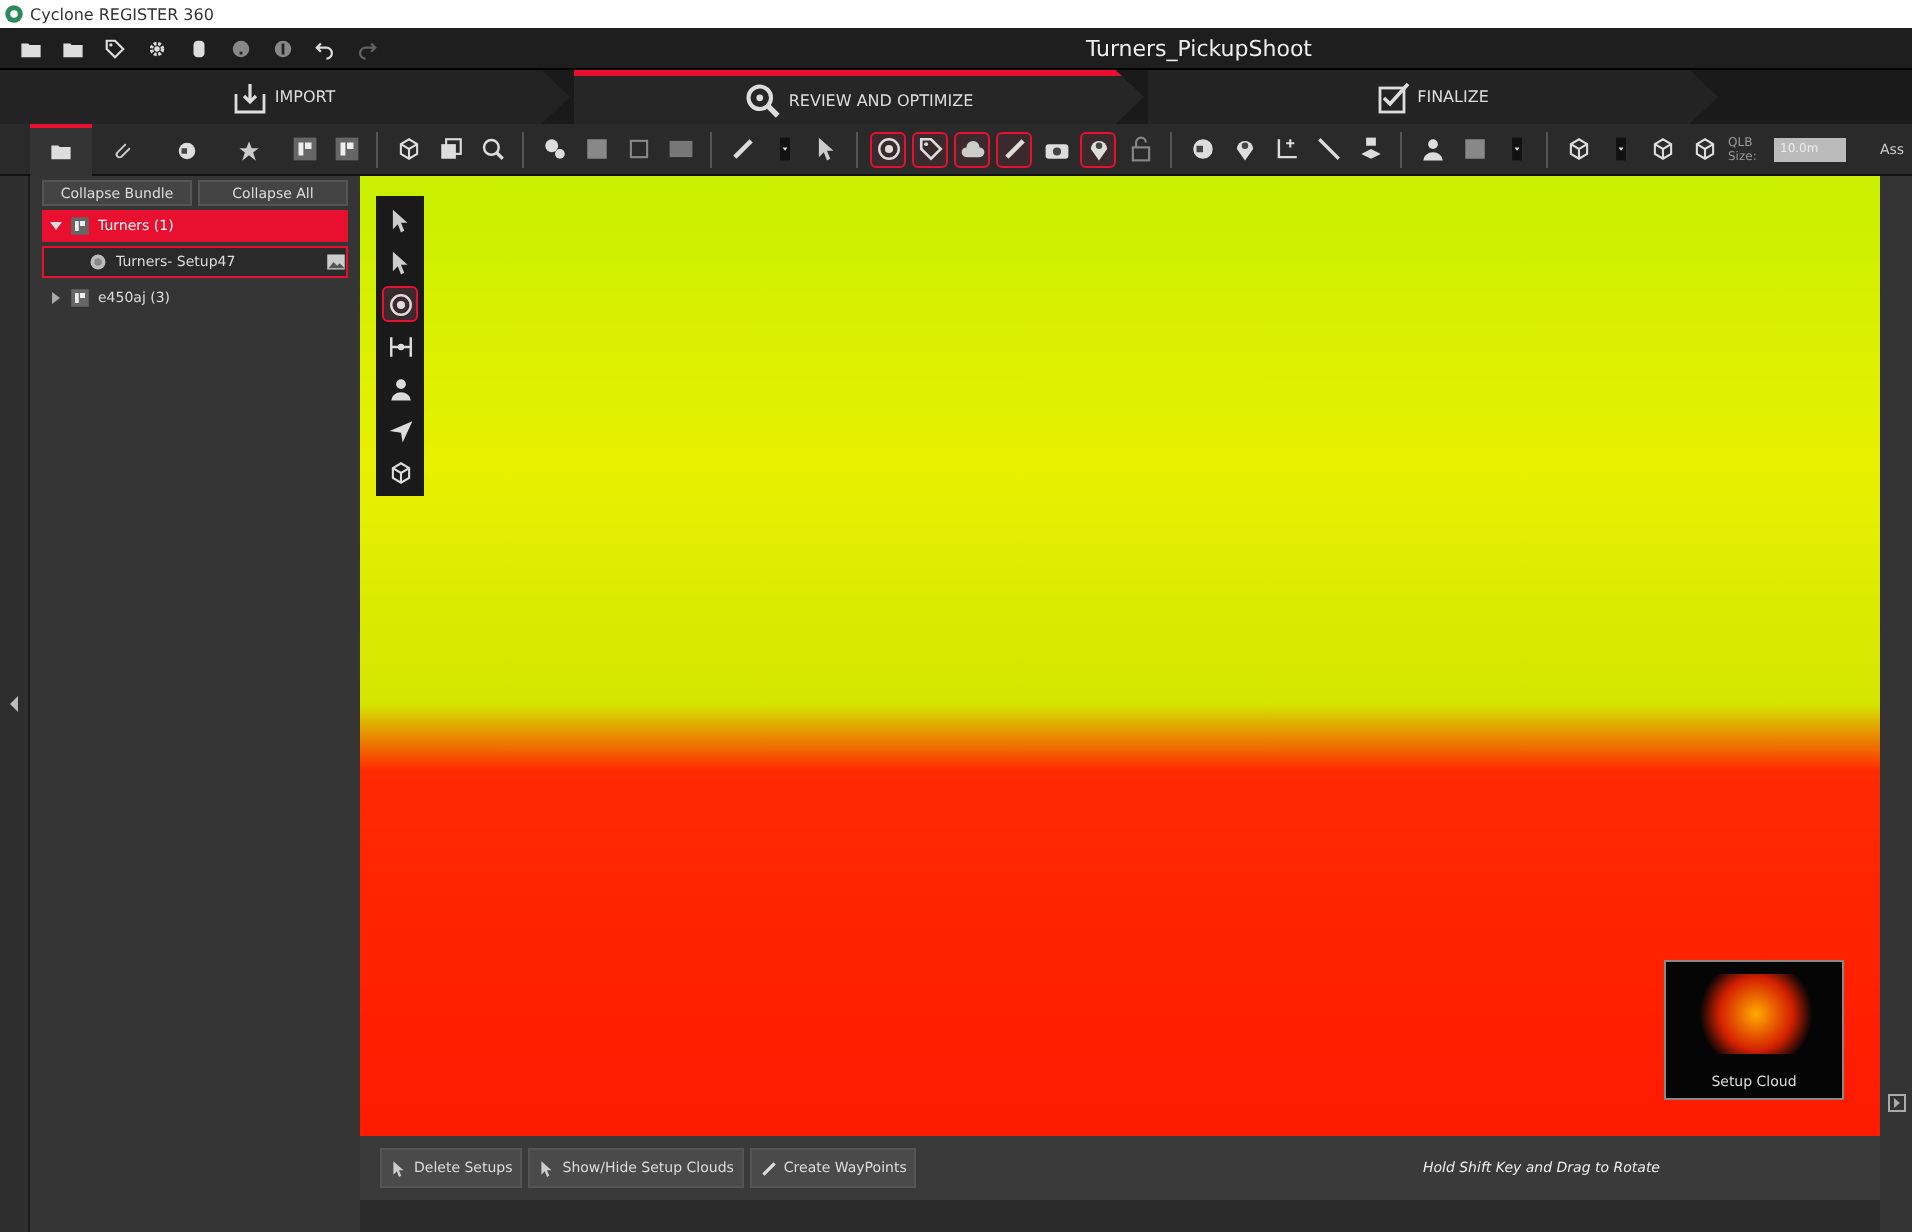  I want to click on collapsed-arrow-icon, so click(56, 298).